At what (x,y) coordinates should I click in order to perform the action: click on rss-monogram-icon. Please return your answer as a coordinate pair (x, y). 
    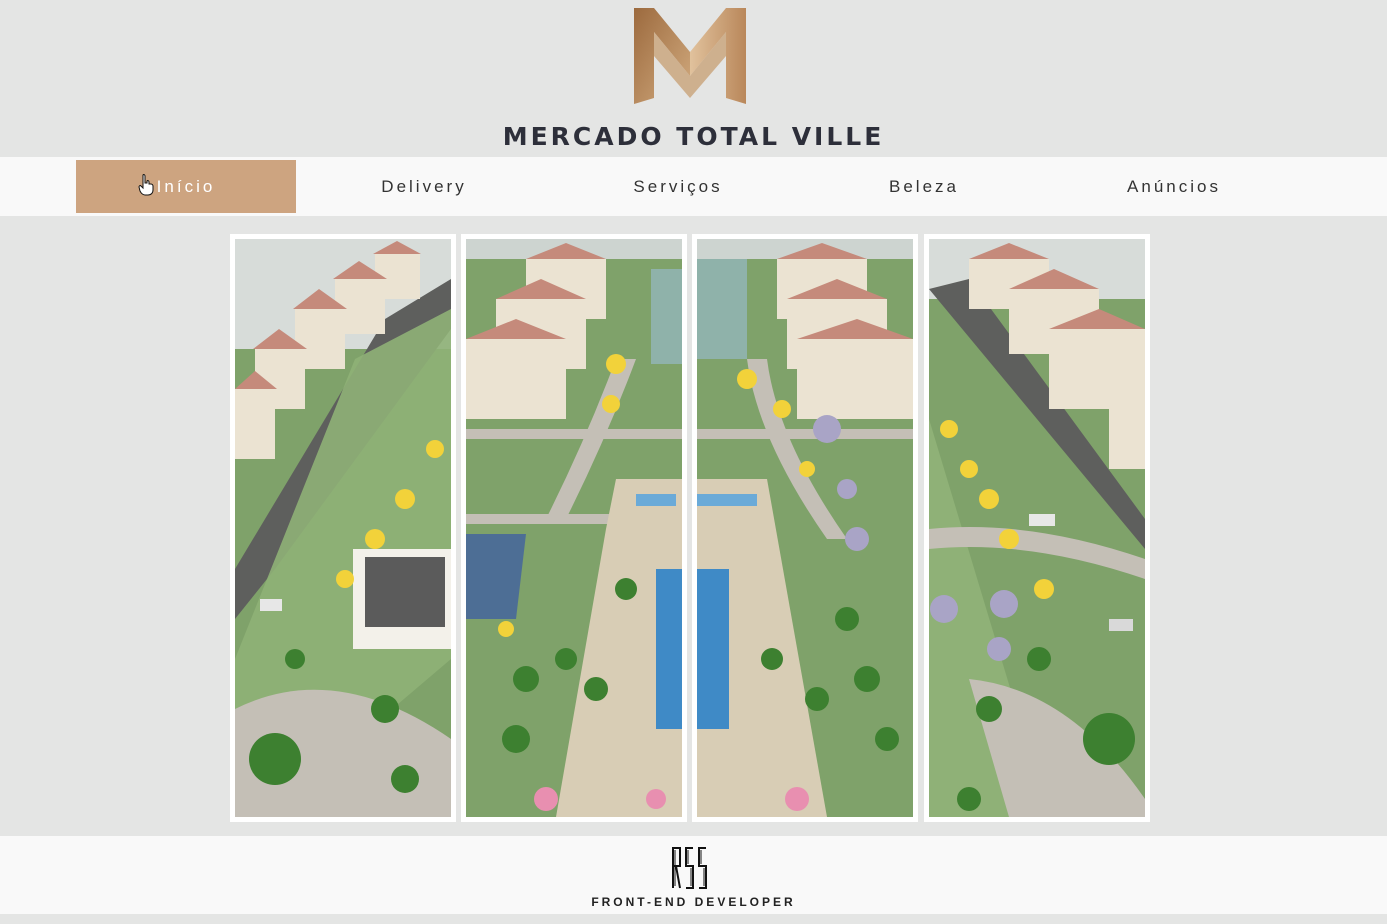
    Looking at the image, I should click on (689, 868).